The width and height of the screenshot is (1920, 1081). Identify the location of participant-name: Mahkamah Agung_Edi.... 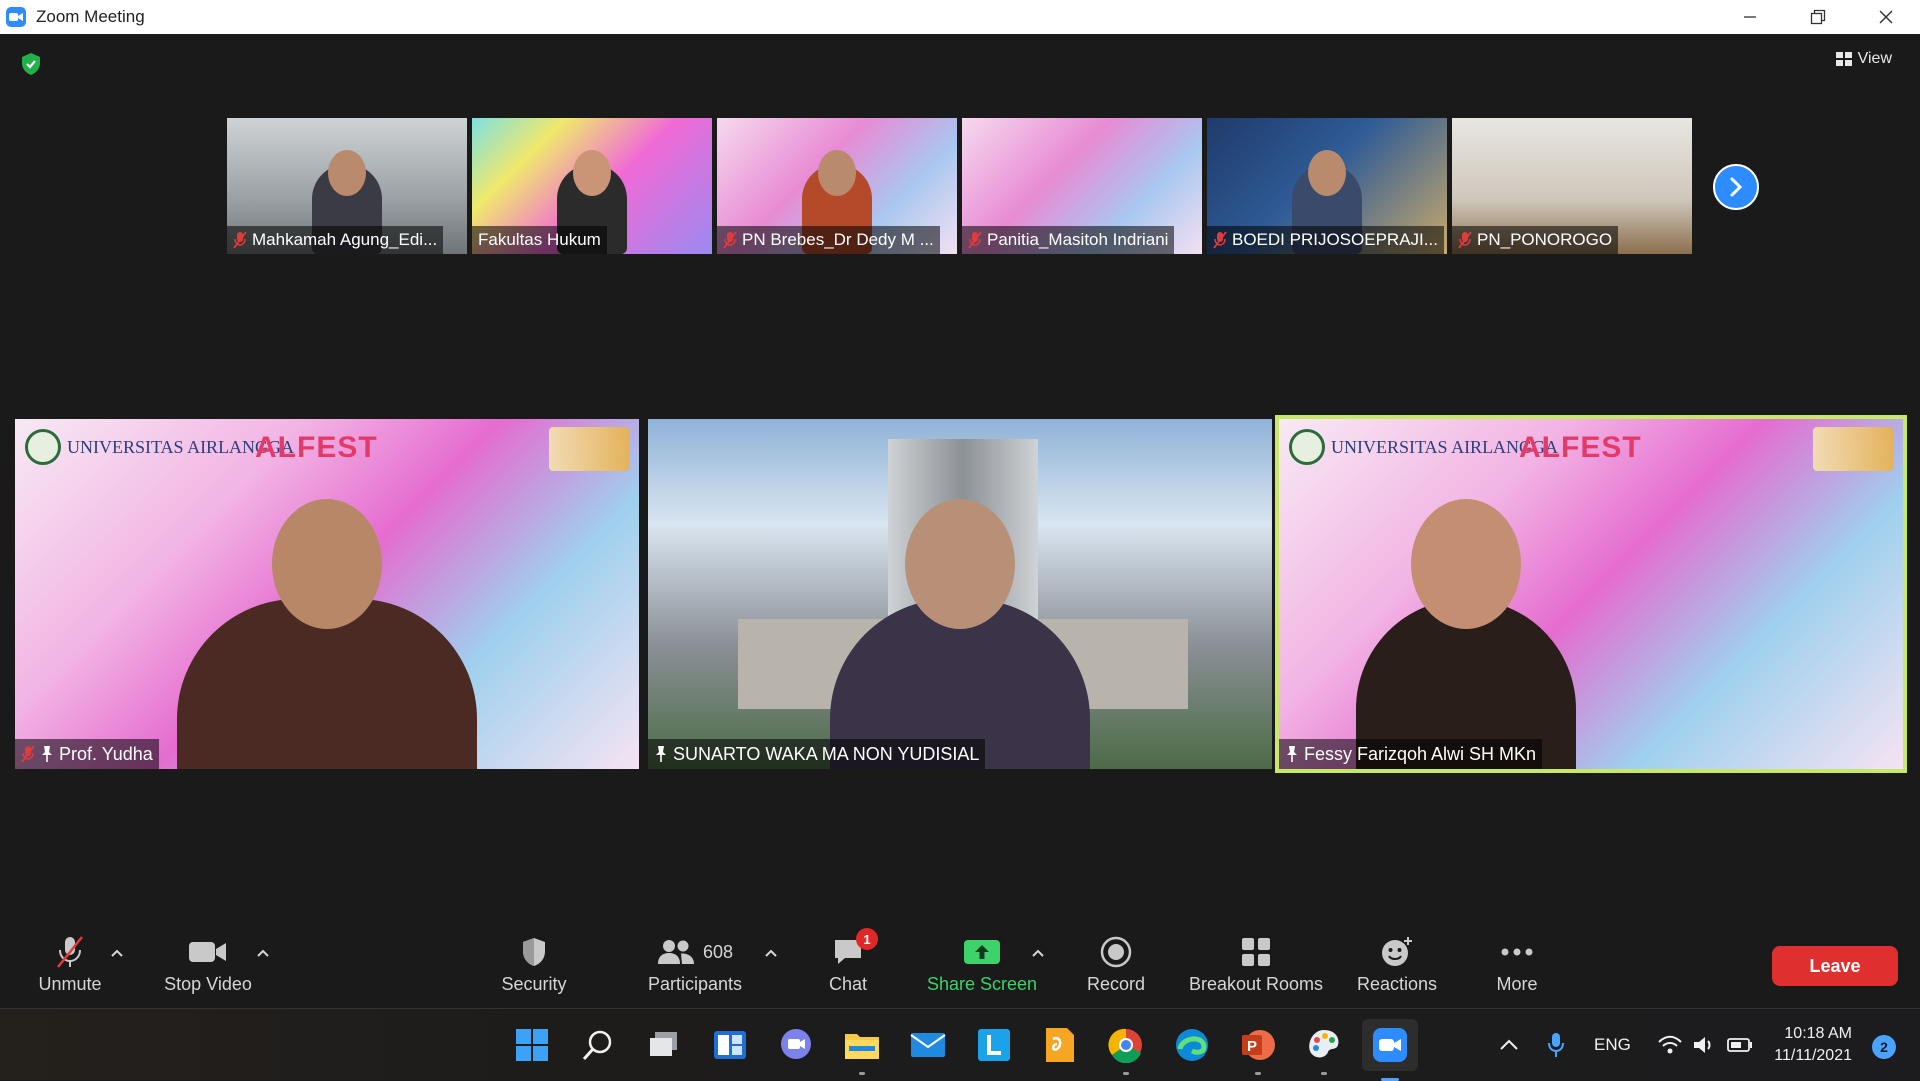
(345, 239).